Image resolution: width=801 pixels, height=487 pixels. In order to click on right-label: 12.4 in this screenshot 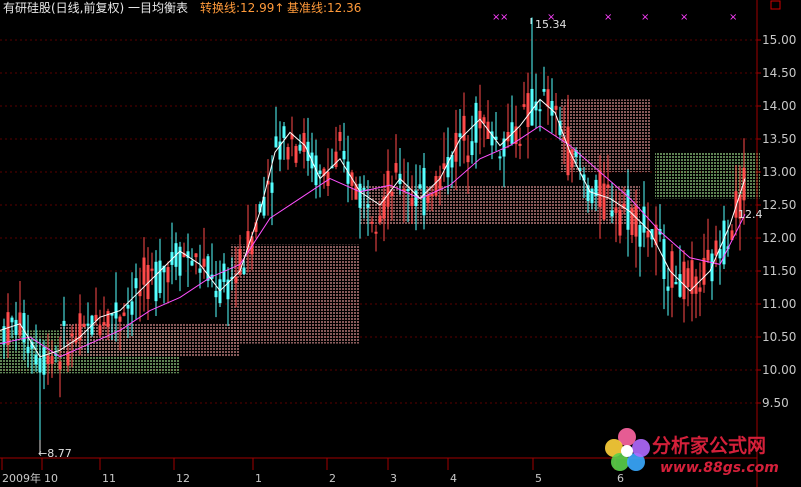, I will do `click(750, 214)`.